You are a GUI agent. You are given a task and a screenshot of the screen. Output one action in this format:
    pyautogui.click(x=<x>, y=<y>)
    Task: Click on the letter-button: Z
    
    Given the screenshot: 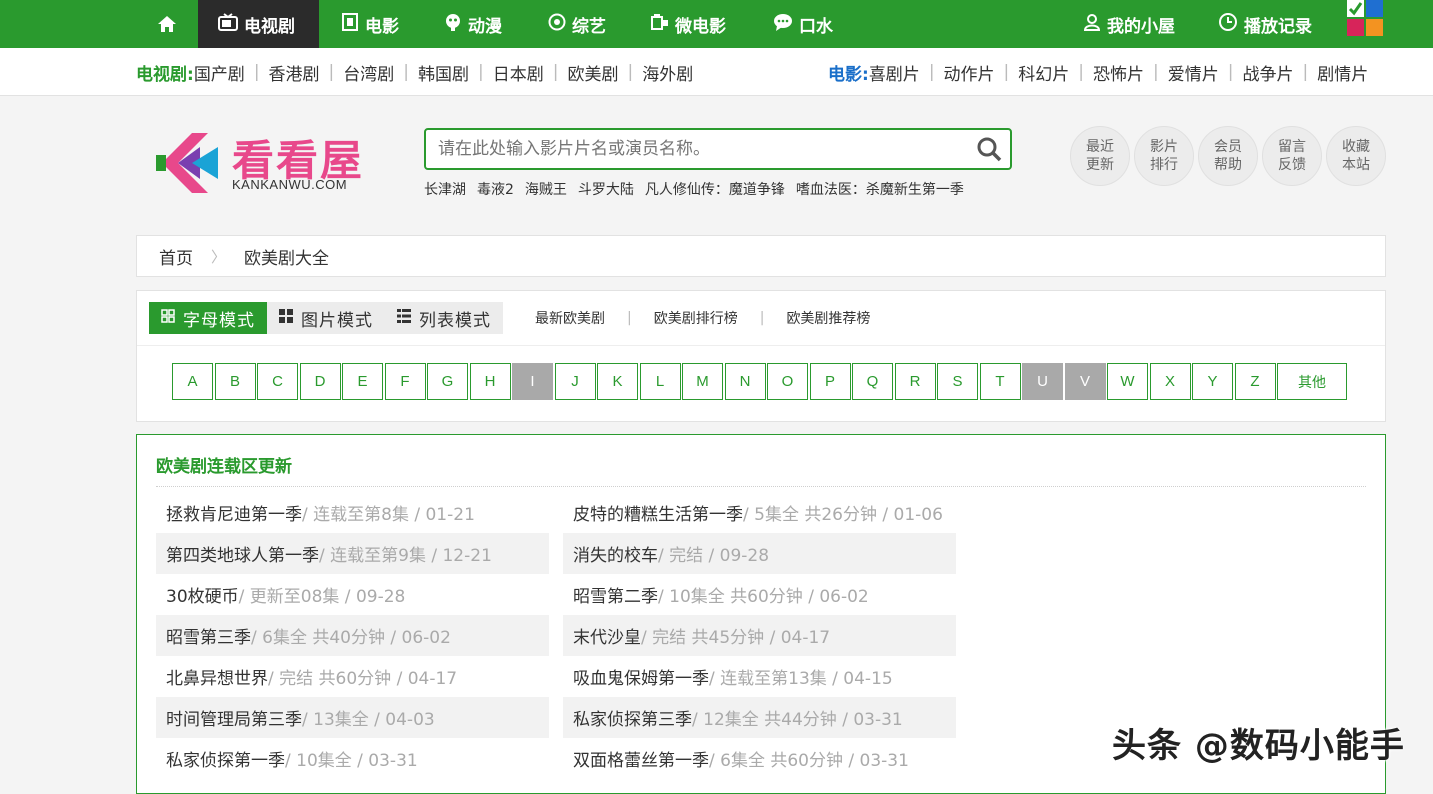 What is the action you would take?
    pyautogui.click(x=1255, y=381)
    